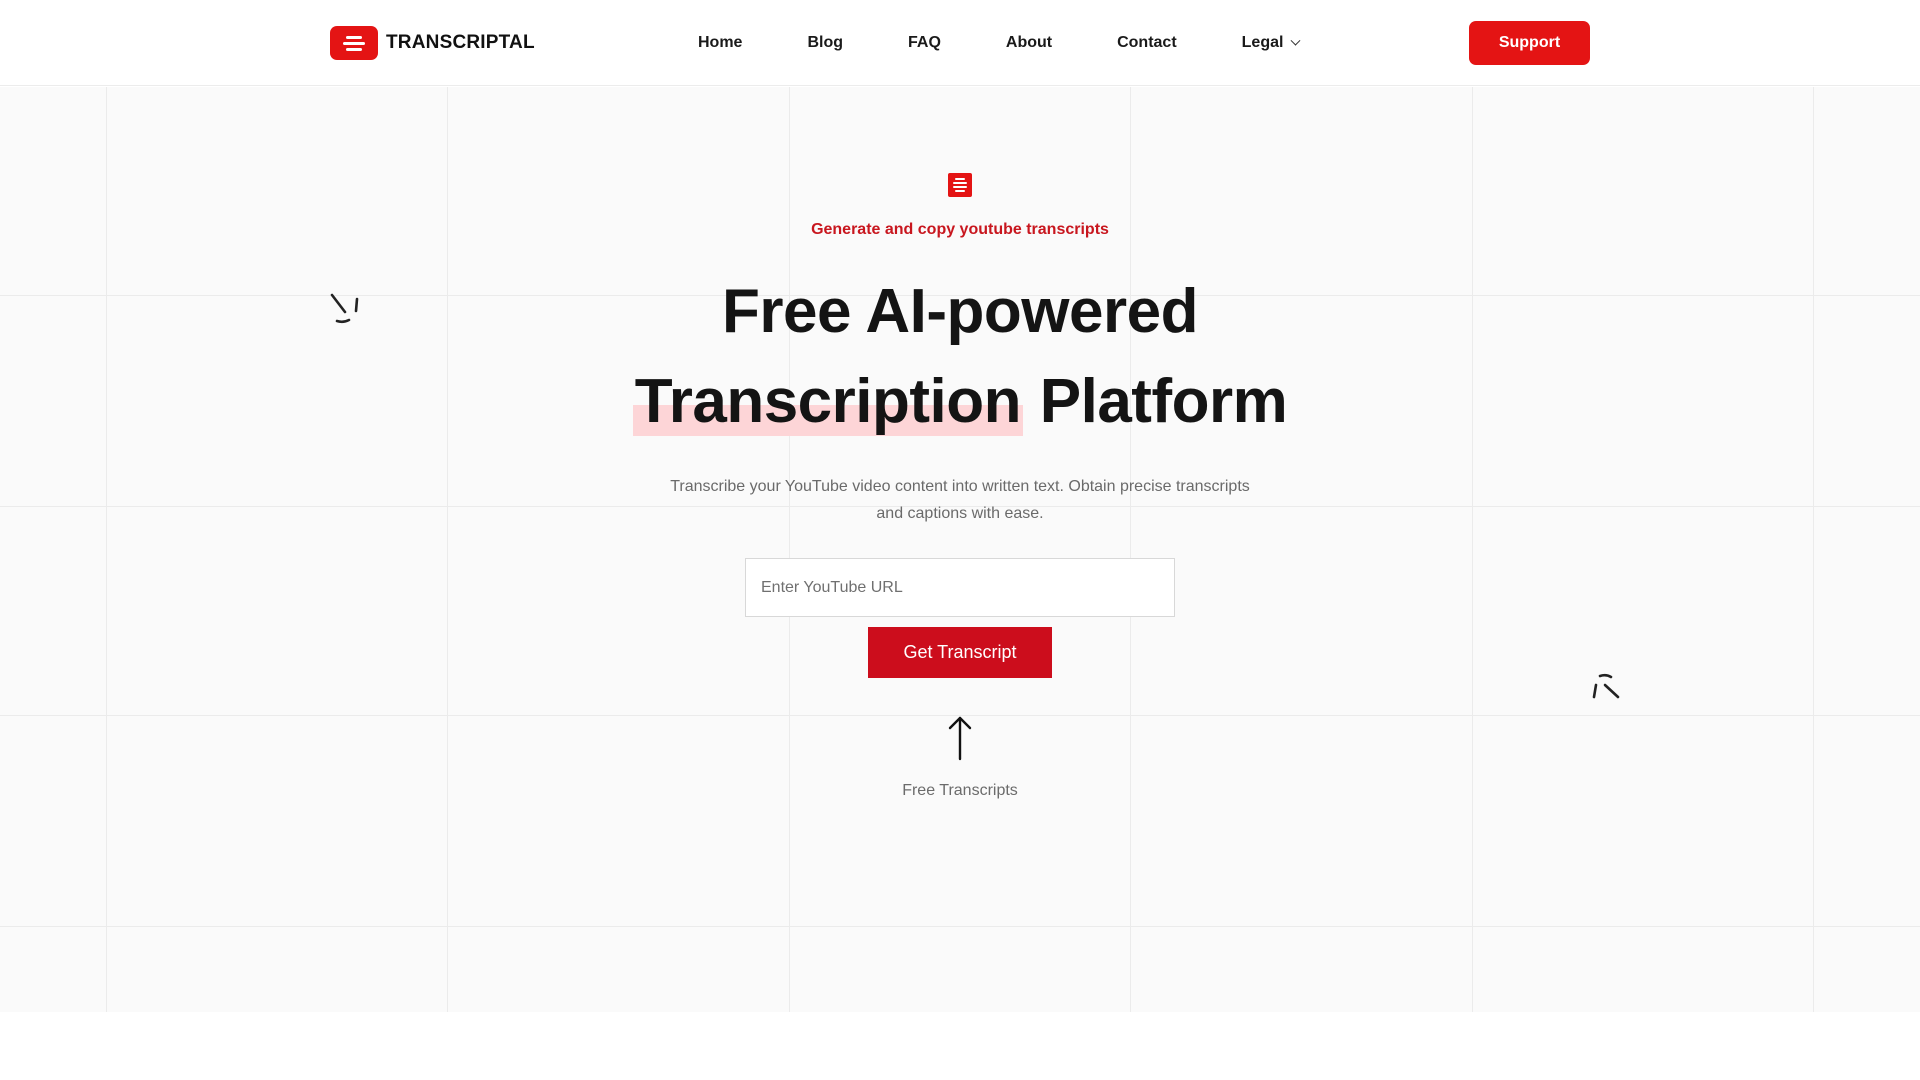 Image resolution: width=1920 pixels, height=1080 pixels. What do you see at coordinates (960, 926) in the screenshot?
I see `grid-line` at bounding box center [960, 926].